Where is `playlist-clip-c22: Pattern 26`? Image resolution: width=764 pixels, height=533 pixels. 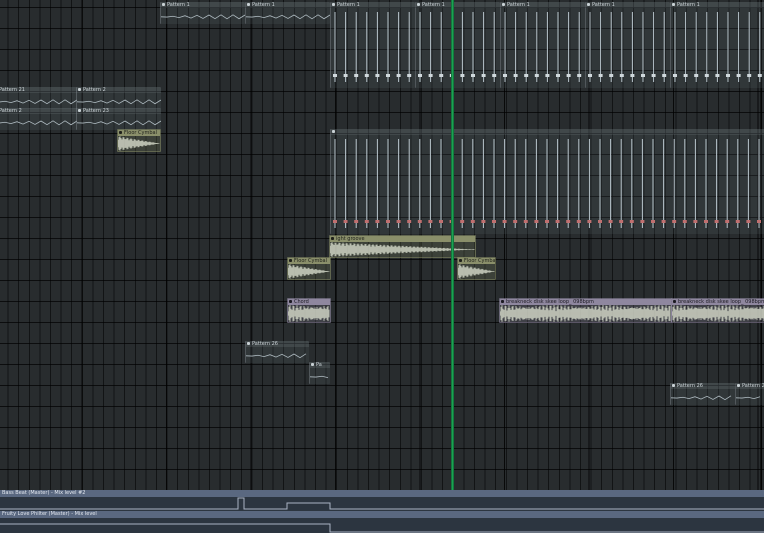 playlist-clip-c22: Pattern 26 is located at coordinates (702, 394).